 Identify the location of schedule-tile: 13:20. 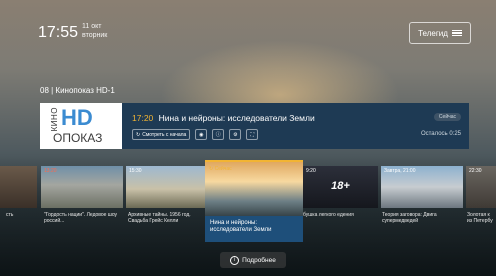
(82, 187).